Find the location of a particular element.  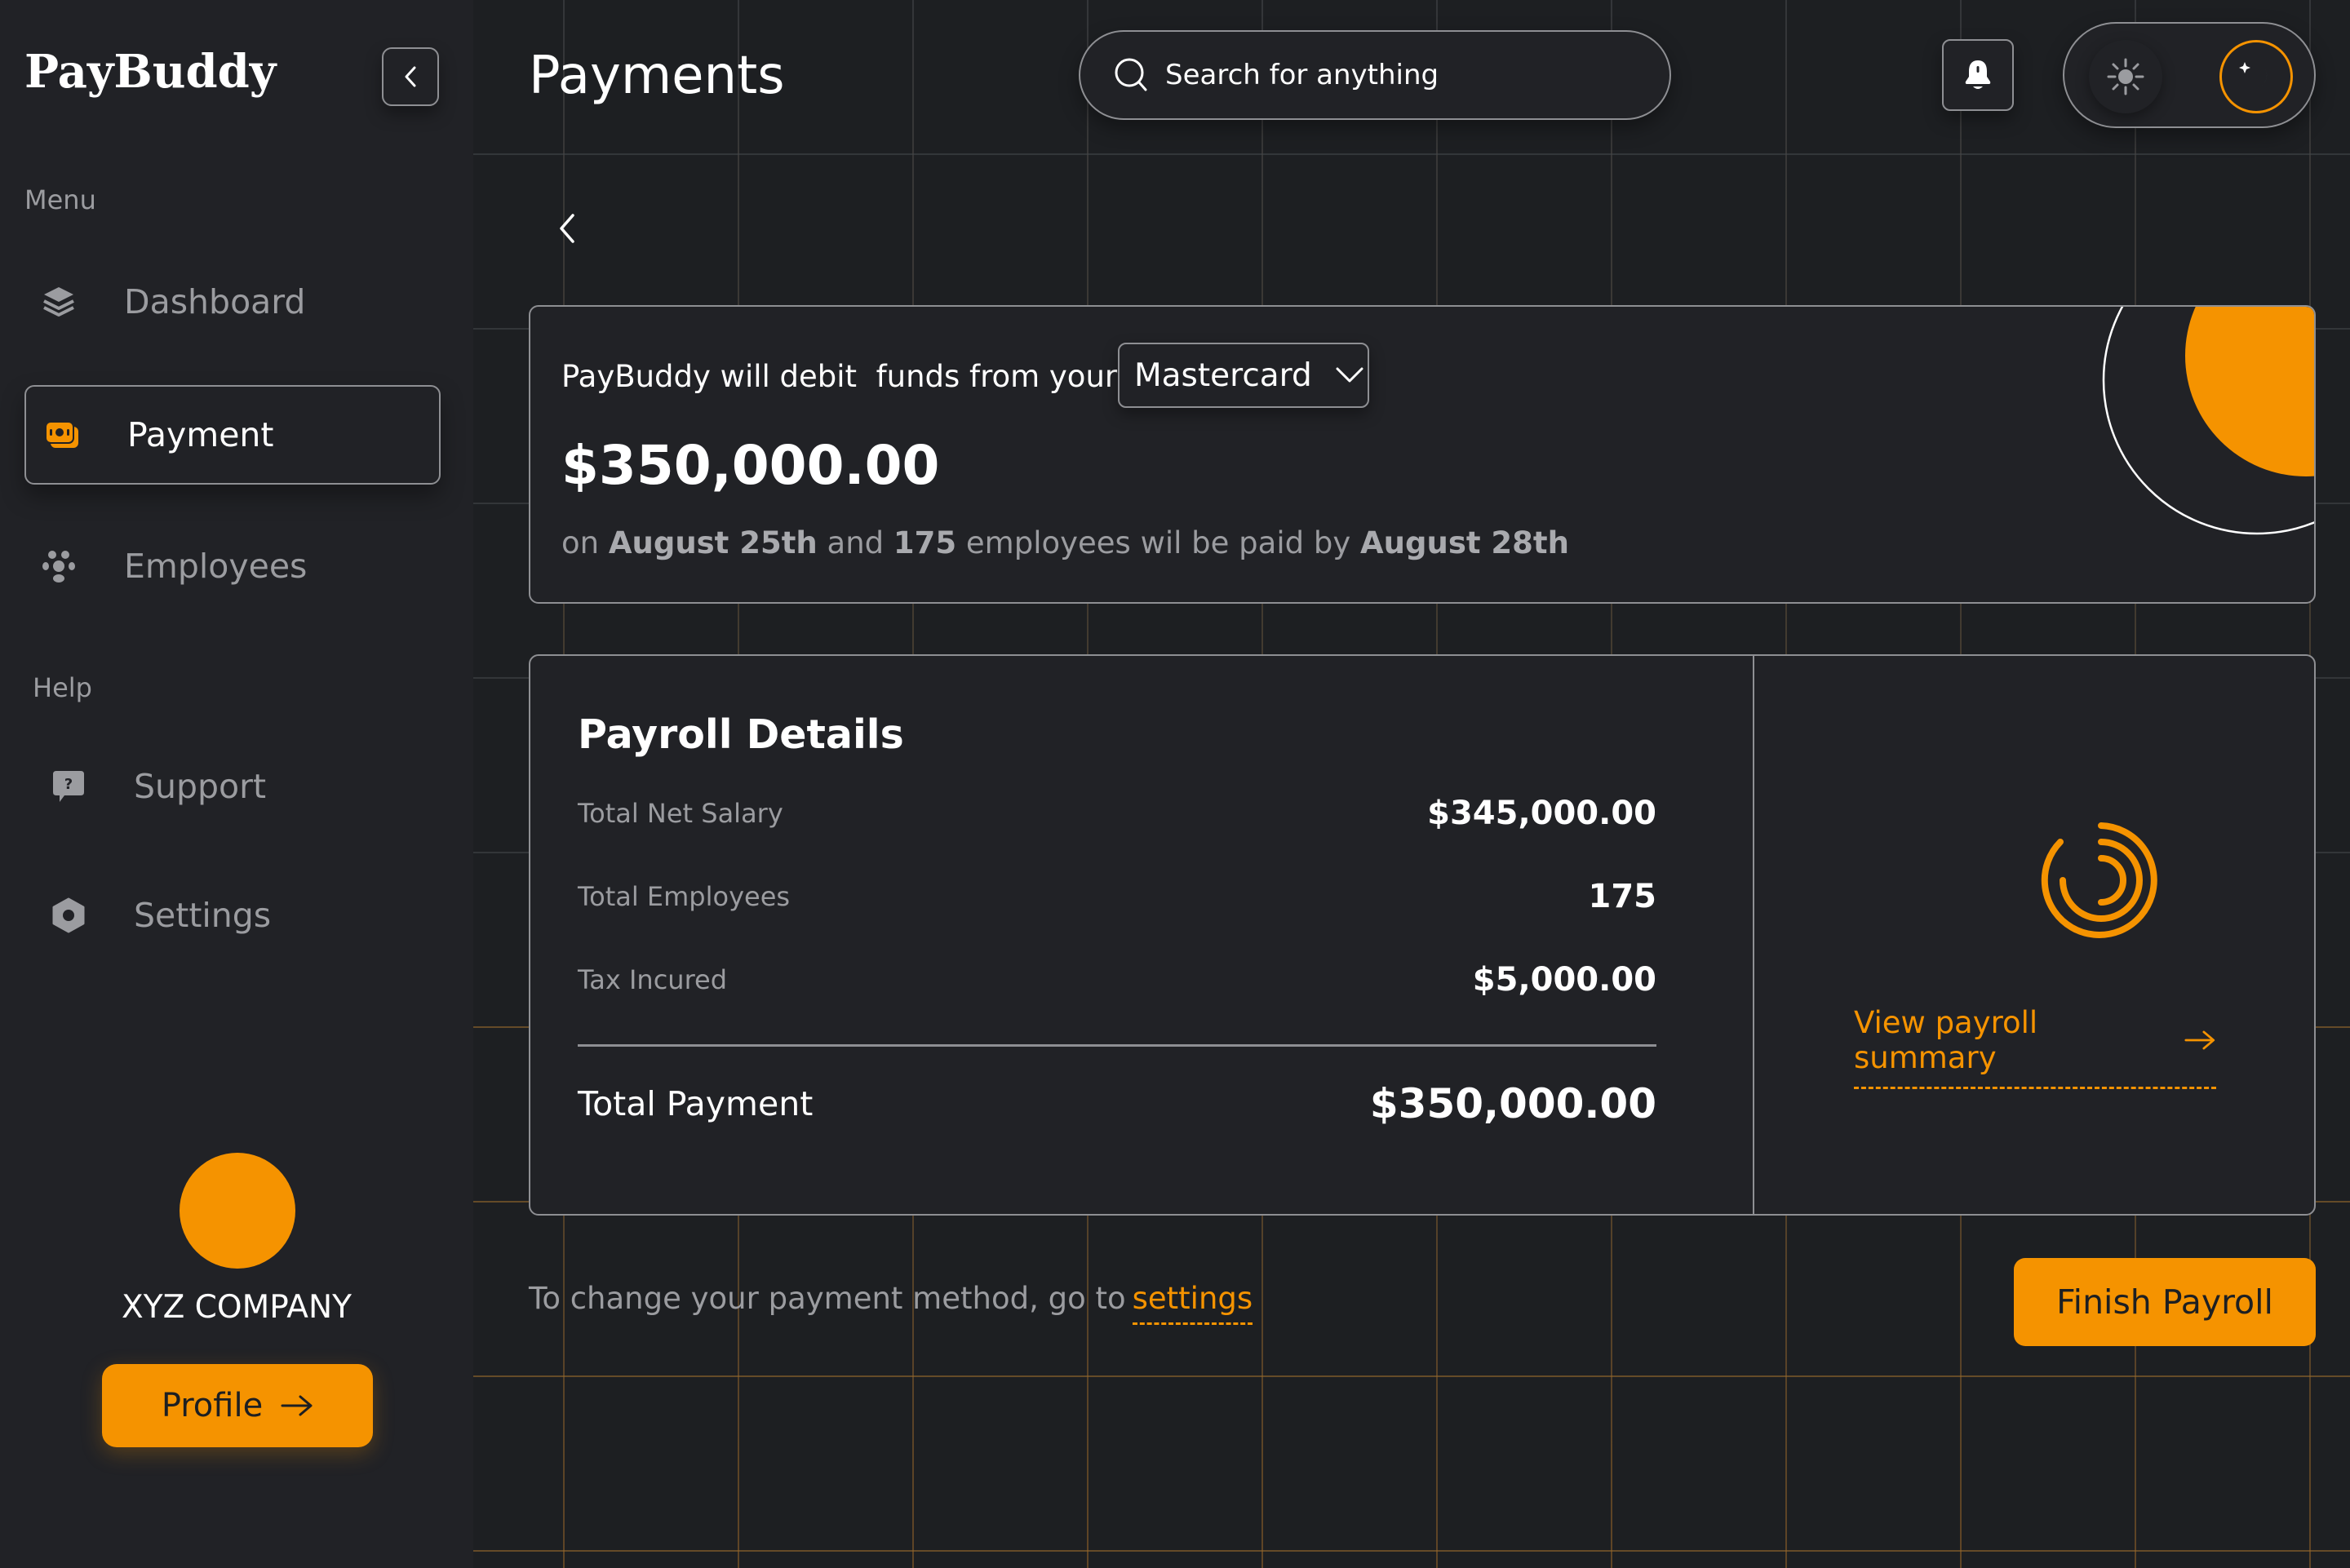

summary-link-label: View payroll summary is located at coordinates (1946, 1040).